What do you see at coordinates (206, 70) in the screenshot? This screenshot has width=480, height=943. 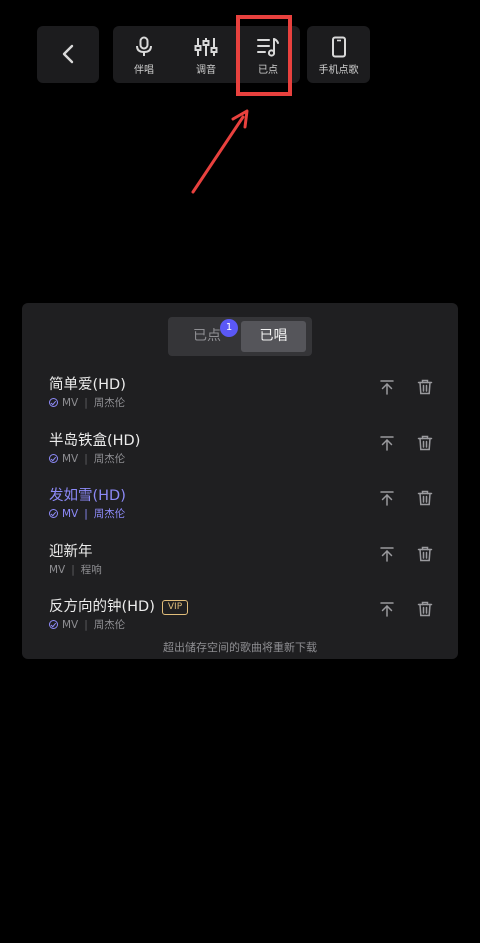 I see `tuning-label: 调音` at bounding box center [206, 70].